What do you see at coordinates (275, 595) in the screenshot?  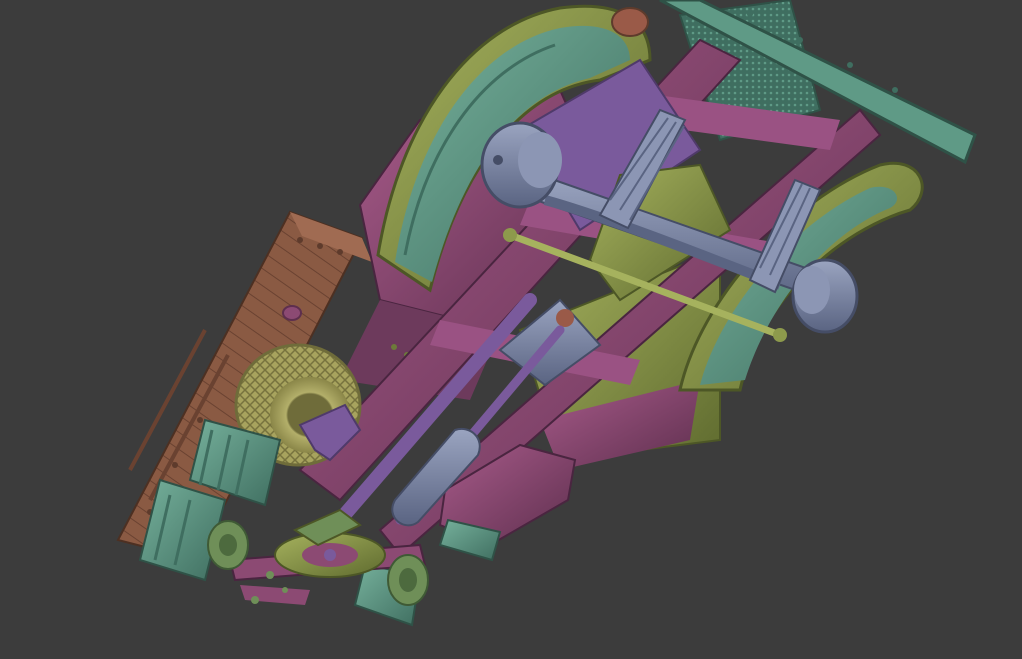 I see `rear-crossmember` at bounding box center [275, 595].